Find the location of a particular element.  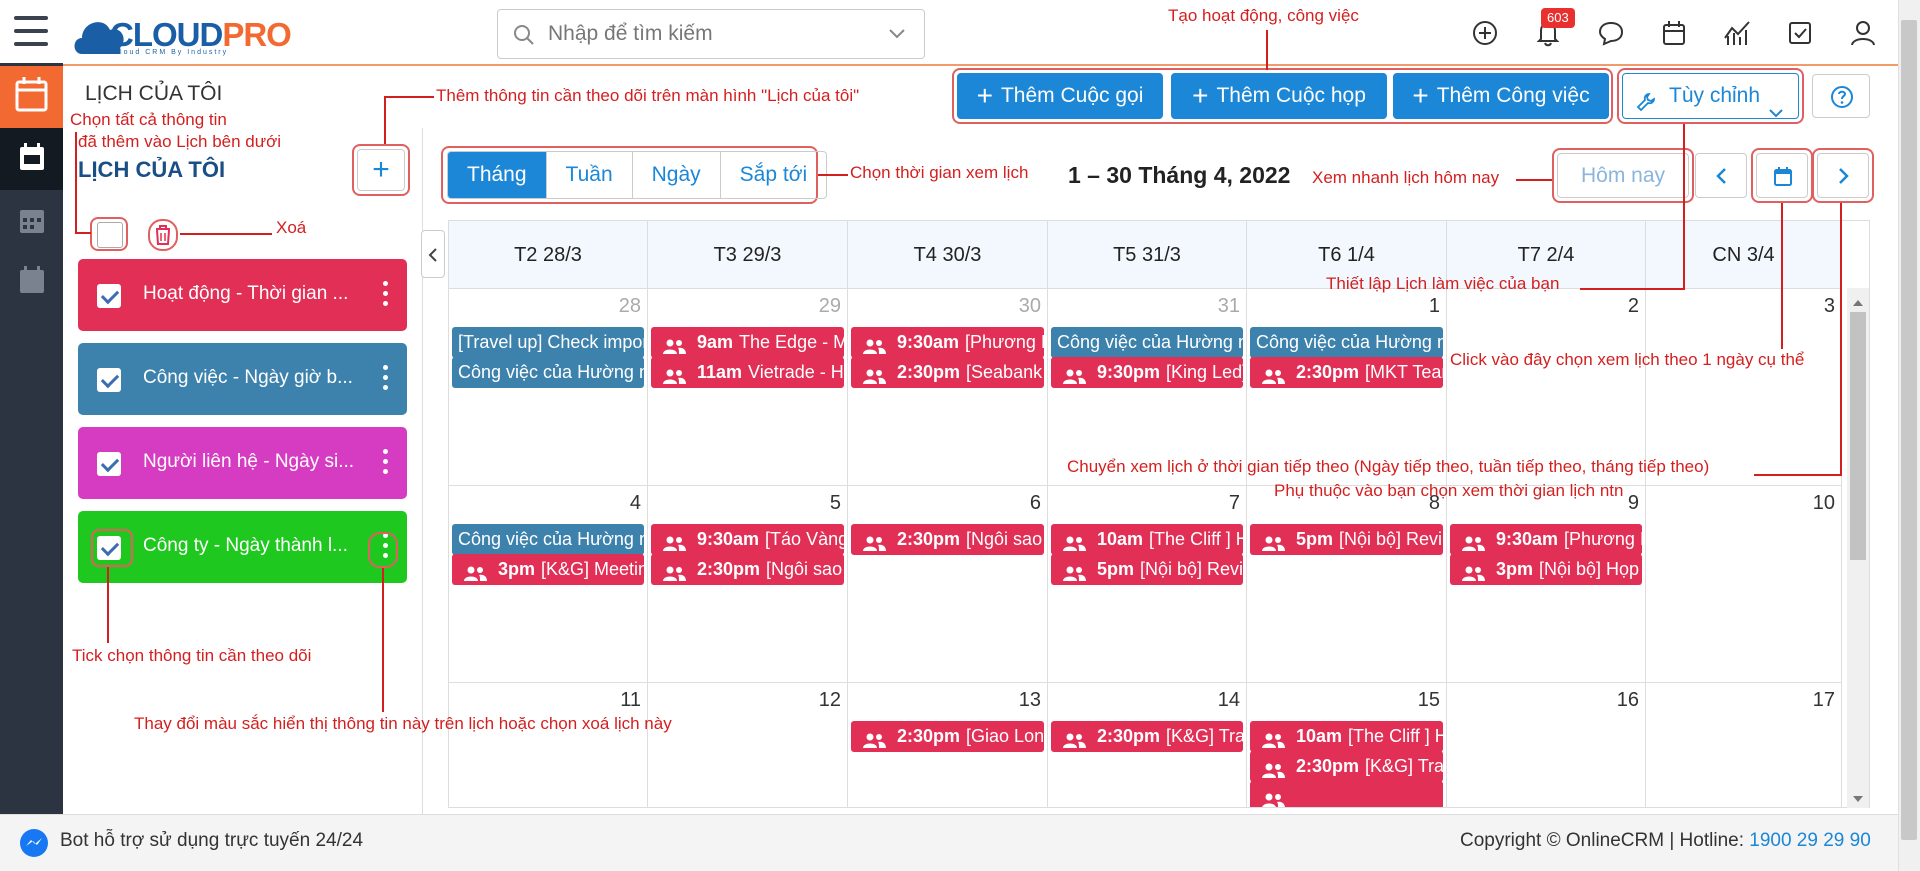

day-cell: 13 2:30pm [Giao Lon is located at coordinates (948, 745).